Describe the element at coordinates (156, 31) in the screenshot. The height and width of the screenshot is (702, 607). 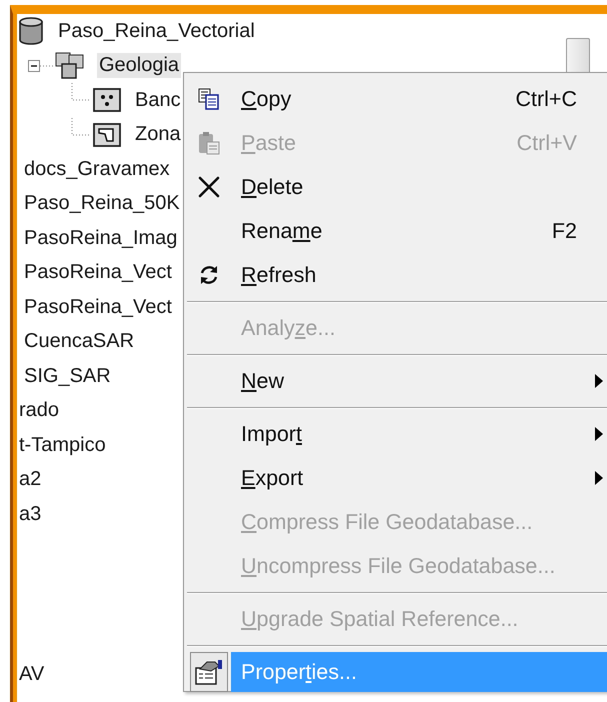
I see `tree-item: Paso_Reina_Vectorial` at that location.